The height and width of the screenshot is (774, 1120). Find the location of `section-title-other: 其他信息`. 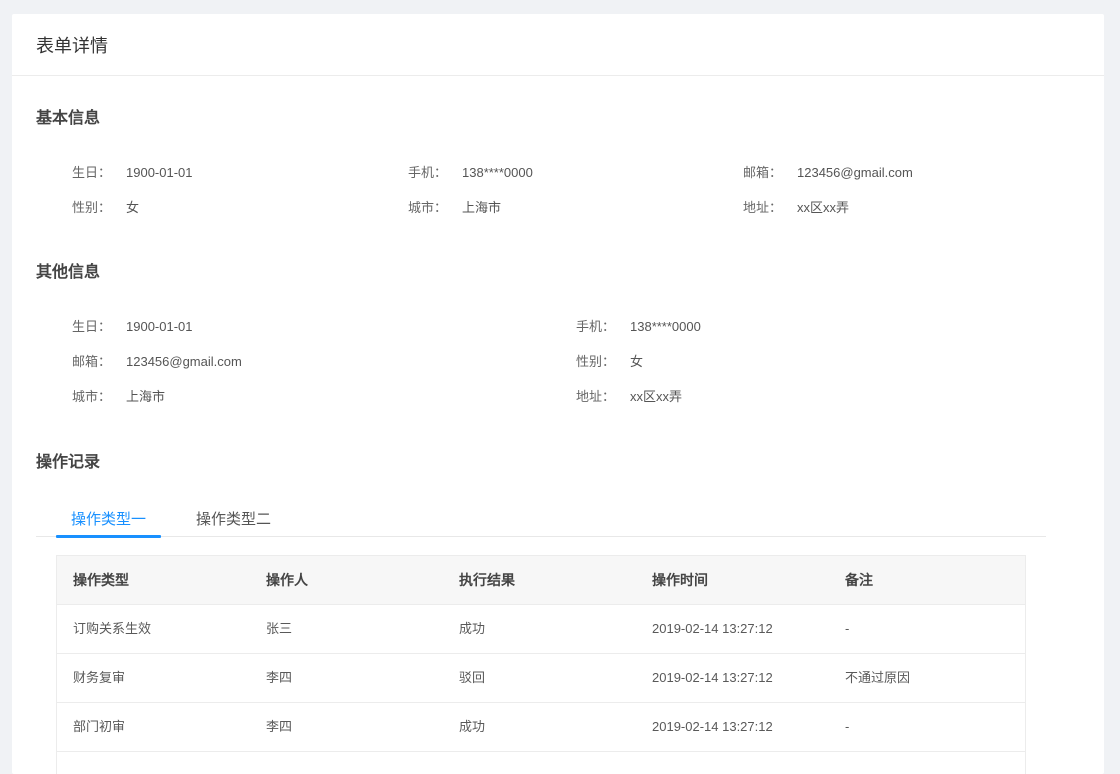

section-title-other: 其他信息 is located at coordinates (68, 272).